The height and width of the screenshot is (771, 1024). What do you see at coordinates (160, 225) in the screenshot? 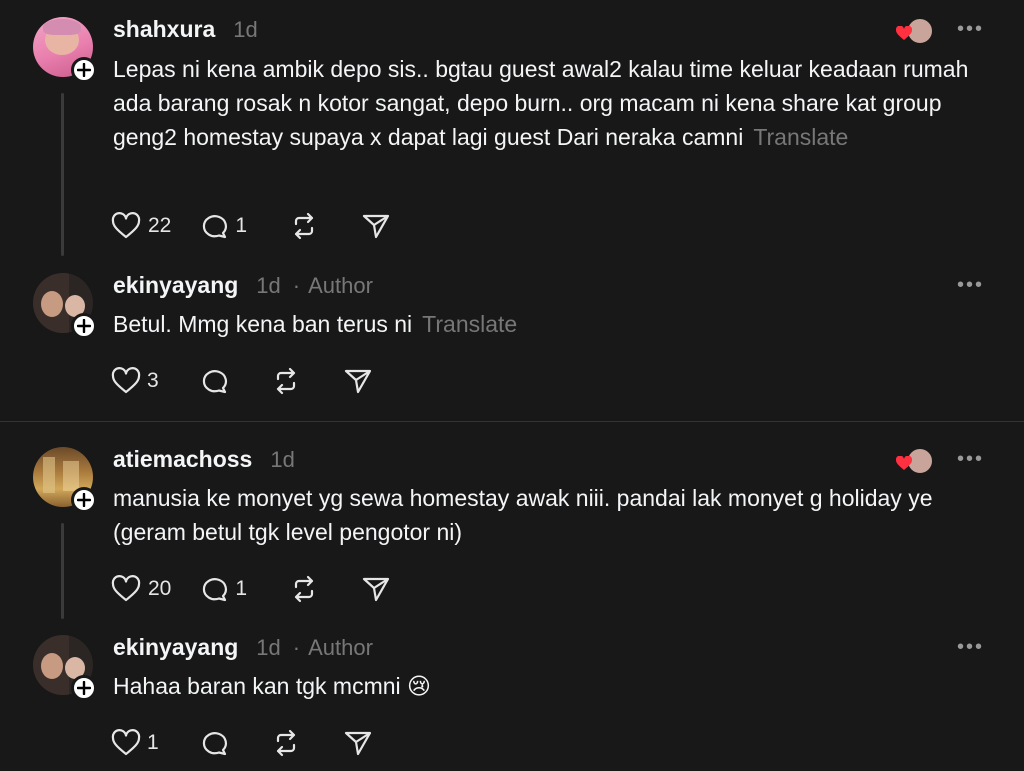
I see `like-count: 22` at bounding box center [160, 225].